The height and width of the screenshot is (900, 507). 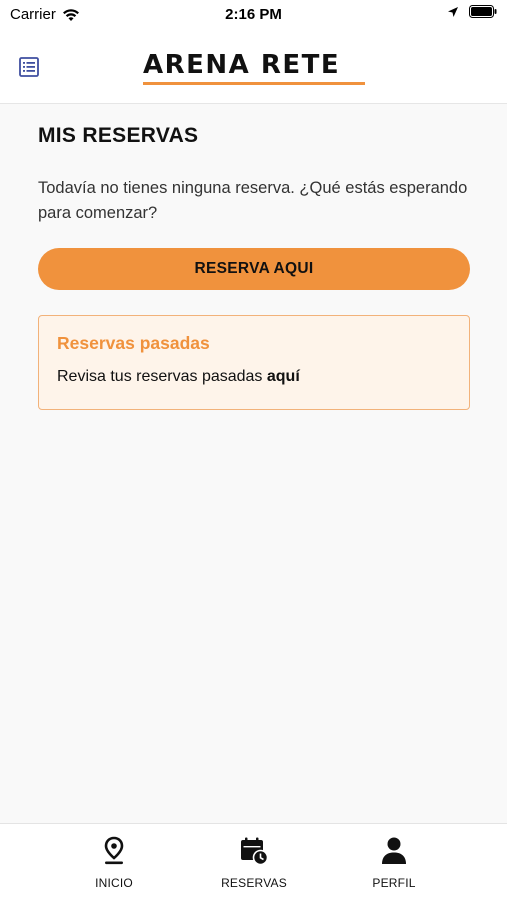 What do you see at coordinates (254, 883) in the screenshot?
I see `tab-reservas-label: RESERVAS` at bounding box center [254, 883].